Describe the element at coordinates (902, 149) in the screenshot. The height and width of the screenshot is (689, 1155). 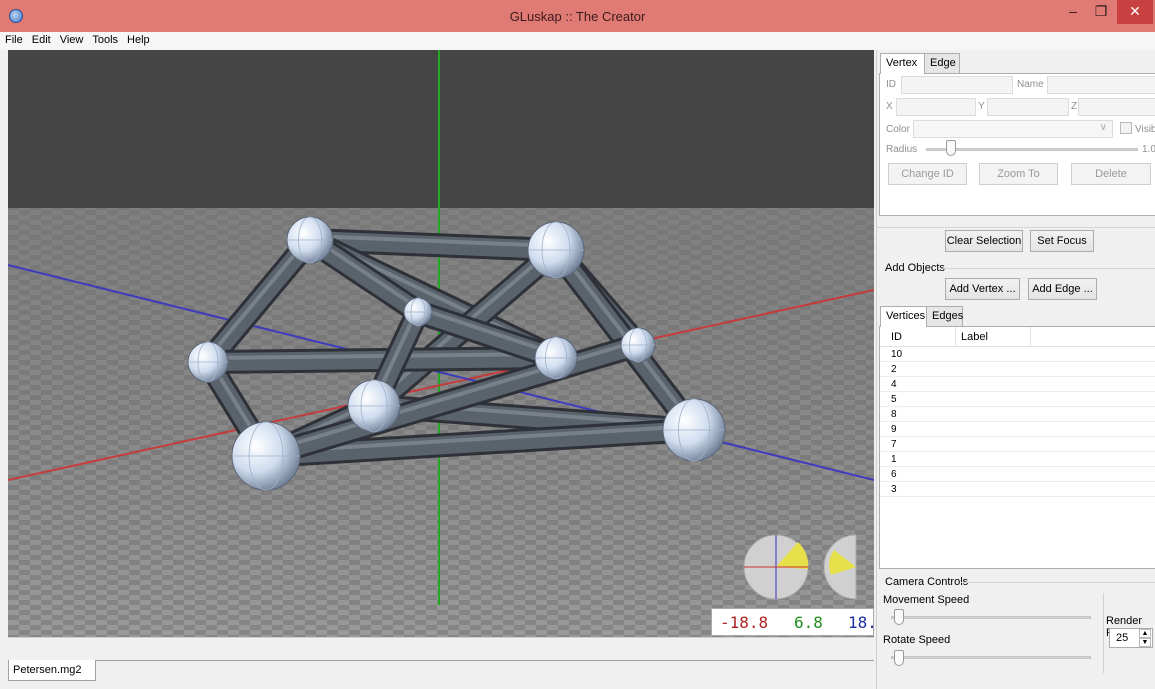
I see `radius-label: Radius` at that location.